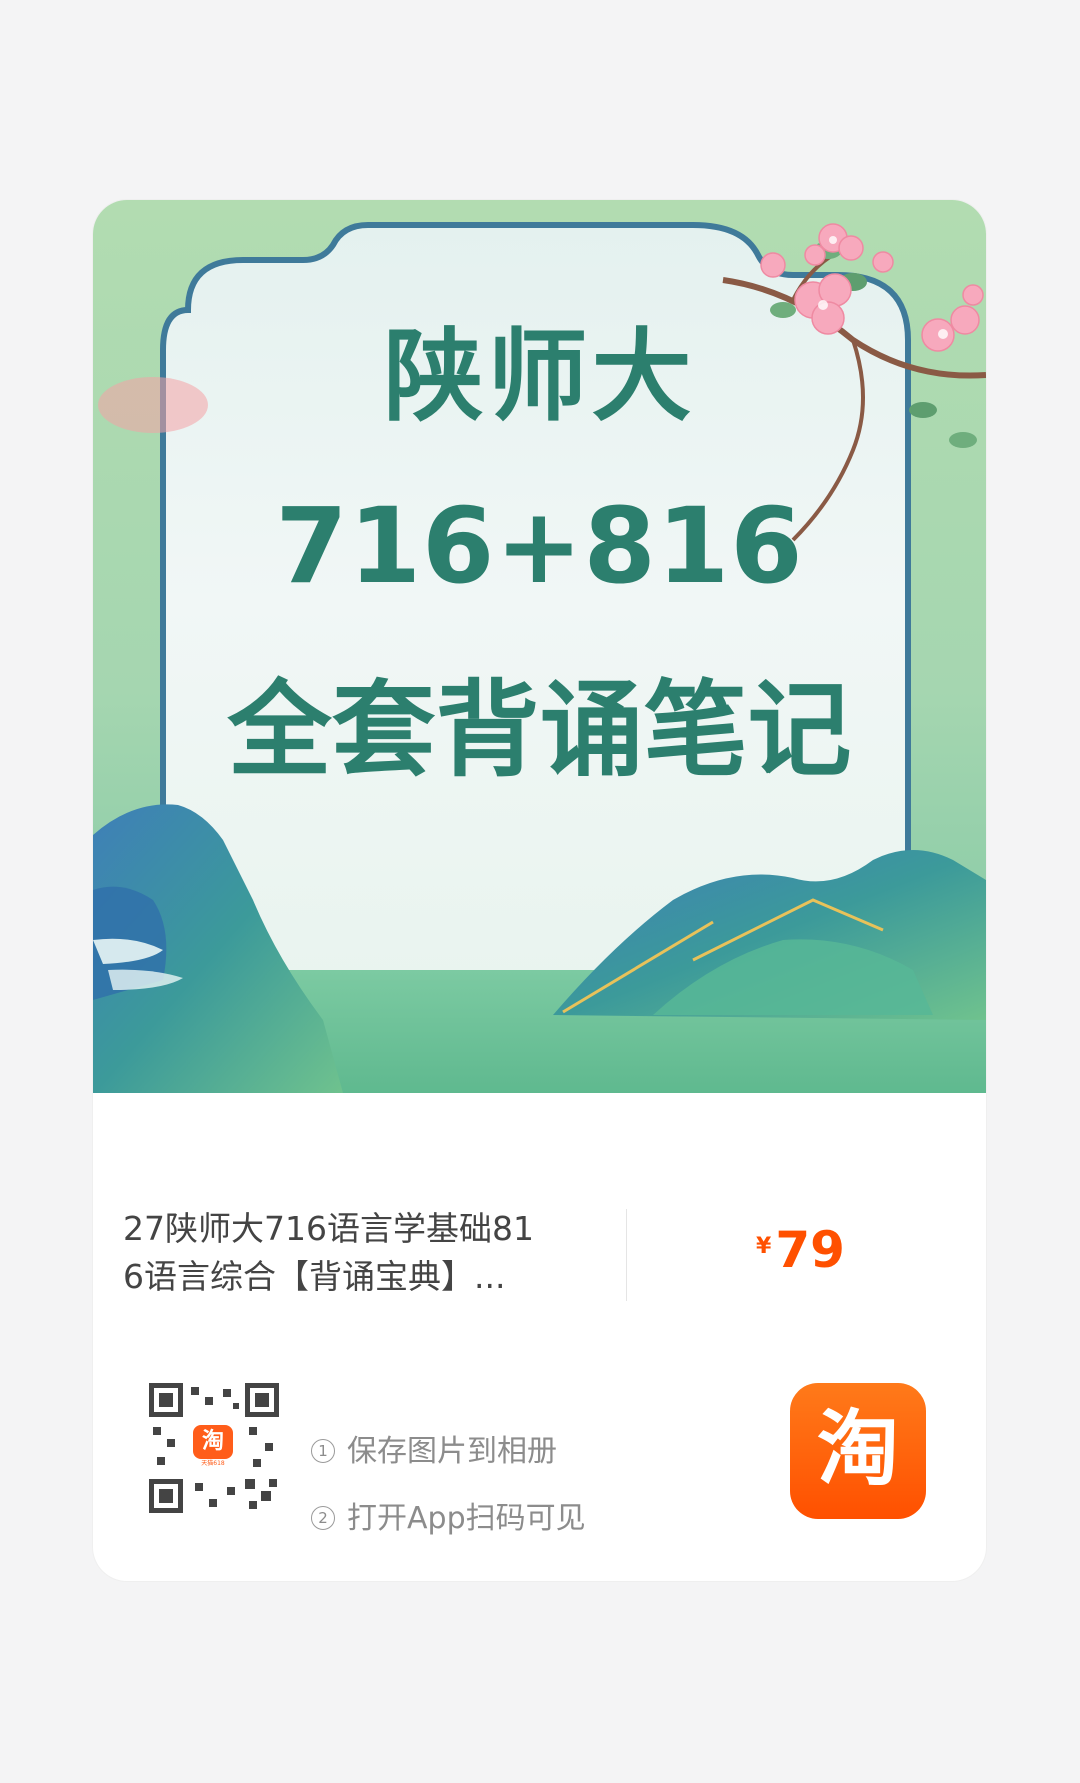 Image resolution: width=1080 pixels, height=1783 pixels. I want to click on price-currency: ¥, so click(764, 1246).